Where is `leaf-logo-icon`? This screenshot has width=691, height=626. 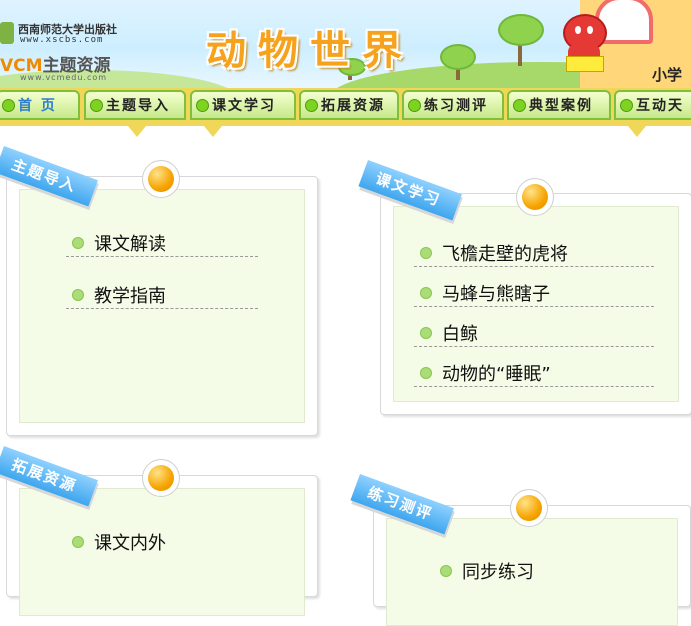
leaf-logo-icon is located at coordinates (7, 33).